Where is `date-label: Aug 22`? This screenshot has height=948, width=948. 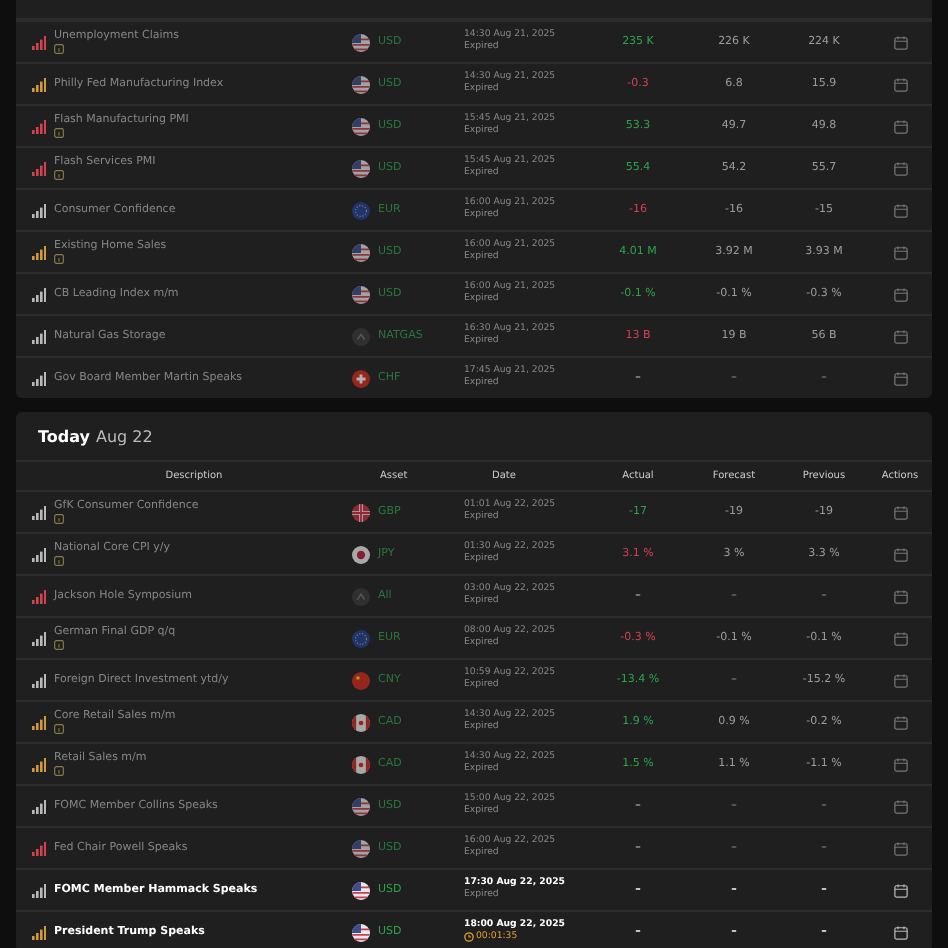
date-label: Aug 22 is located at coordinates (124, 436).